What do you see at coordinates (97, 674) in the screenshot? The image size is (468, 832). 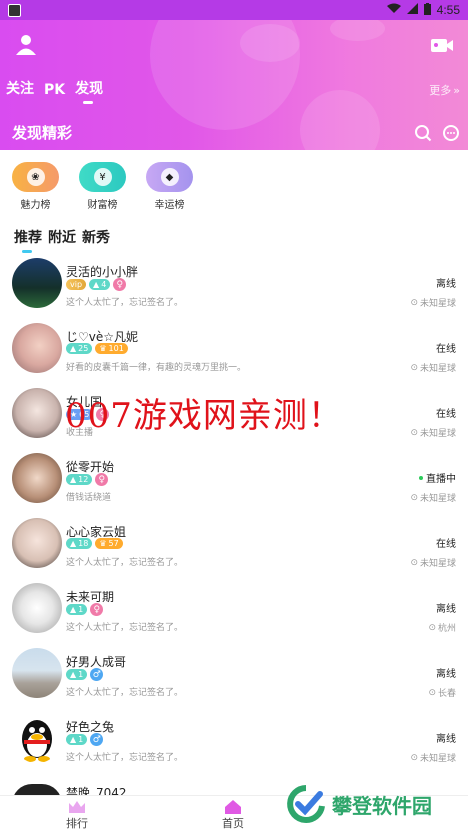 I see `male-icon: ♂` at bounding box center [97, 674].